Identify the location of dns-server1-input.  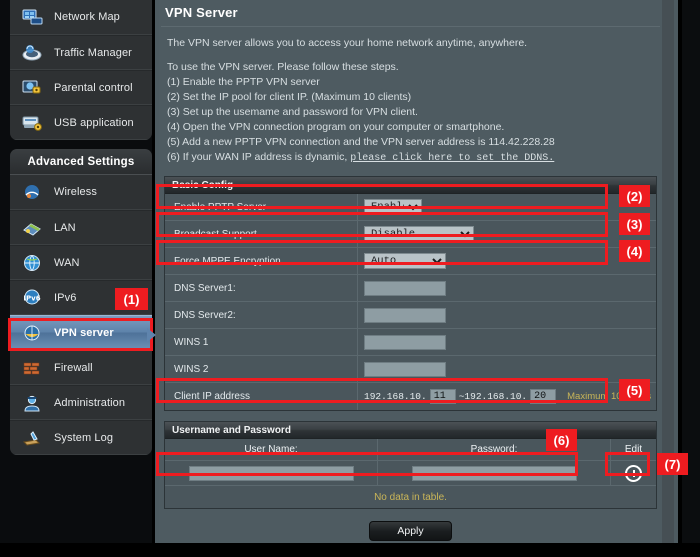
(405, 288).